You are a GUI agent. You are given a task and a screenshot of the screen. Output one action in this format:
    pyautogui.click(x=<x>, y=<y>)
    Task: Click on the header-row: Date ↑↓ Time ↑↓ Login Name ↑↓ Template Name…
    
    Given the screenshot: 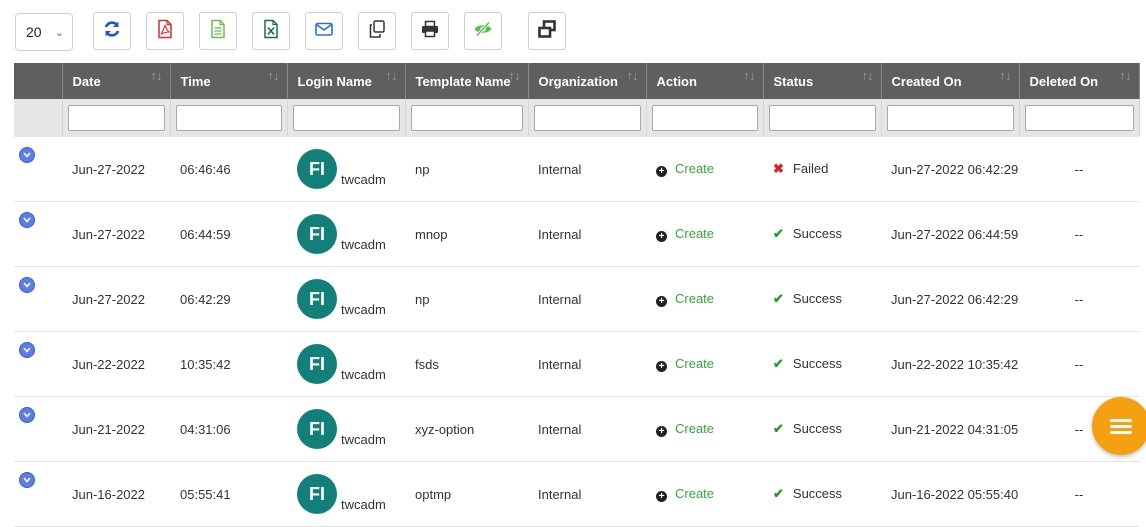 What is the action you would take?
    pyautogui.click(x=577, y=81)
    